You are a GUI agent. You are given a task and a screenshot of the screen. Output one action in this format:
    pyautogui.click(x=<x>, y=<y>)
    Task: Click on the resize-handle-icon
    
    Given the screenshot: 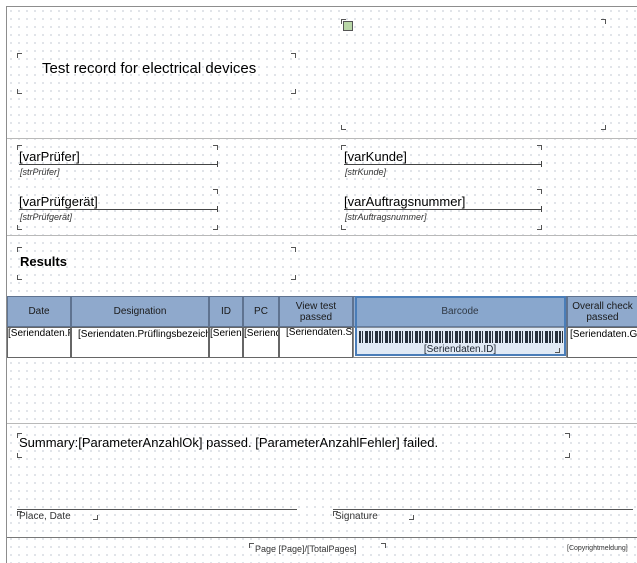 What is the action you would take?
    pyautogui.click(x=557, y=350)
    